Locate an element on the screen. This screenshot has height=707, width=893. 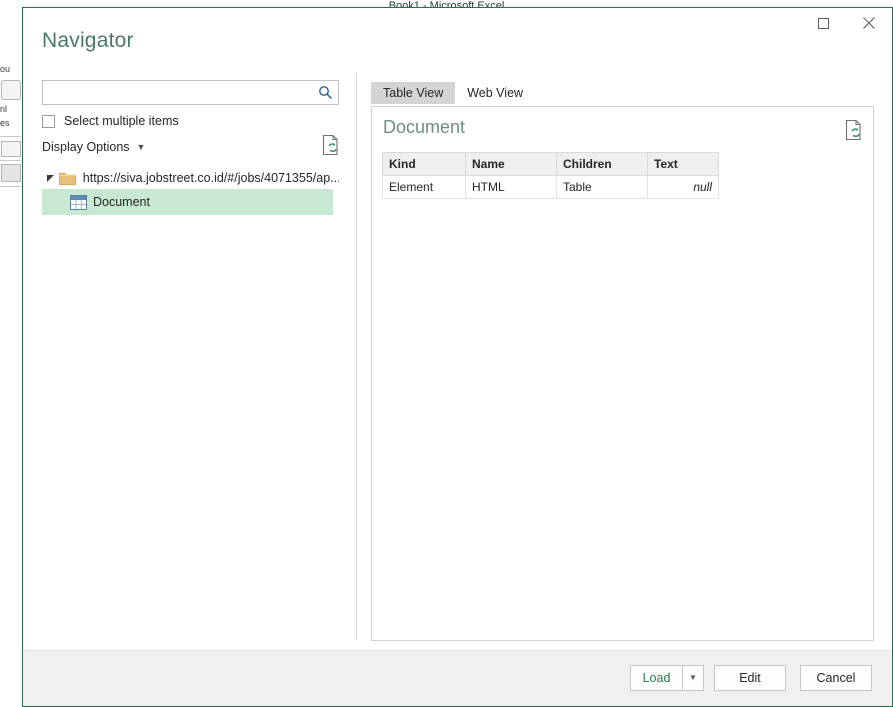
table-header-row: Kind Name Children Text is located at coordinates (550, 164).